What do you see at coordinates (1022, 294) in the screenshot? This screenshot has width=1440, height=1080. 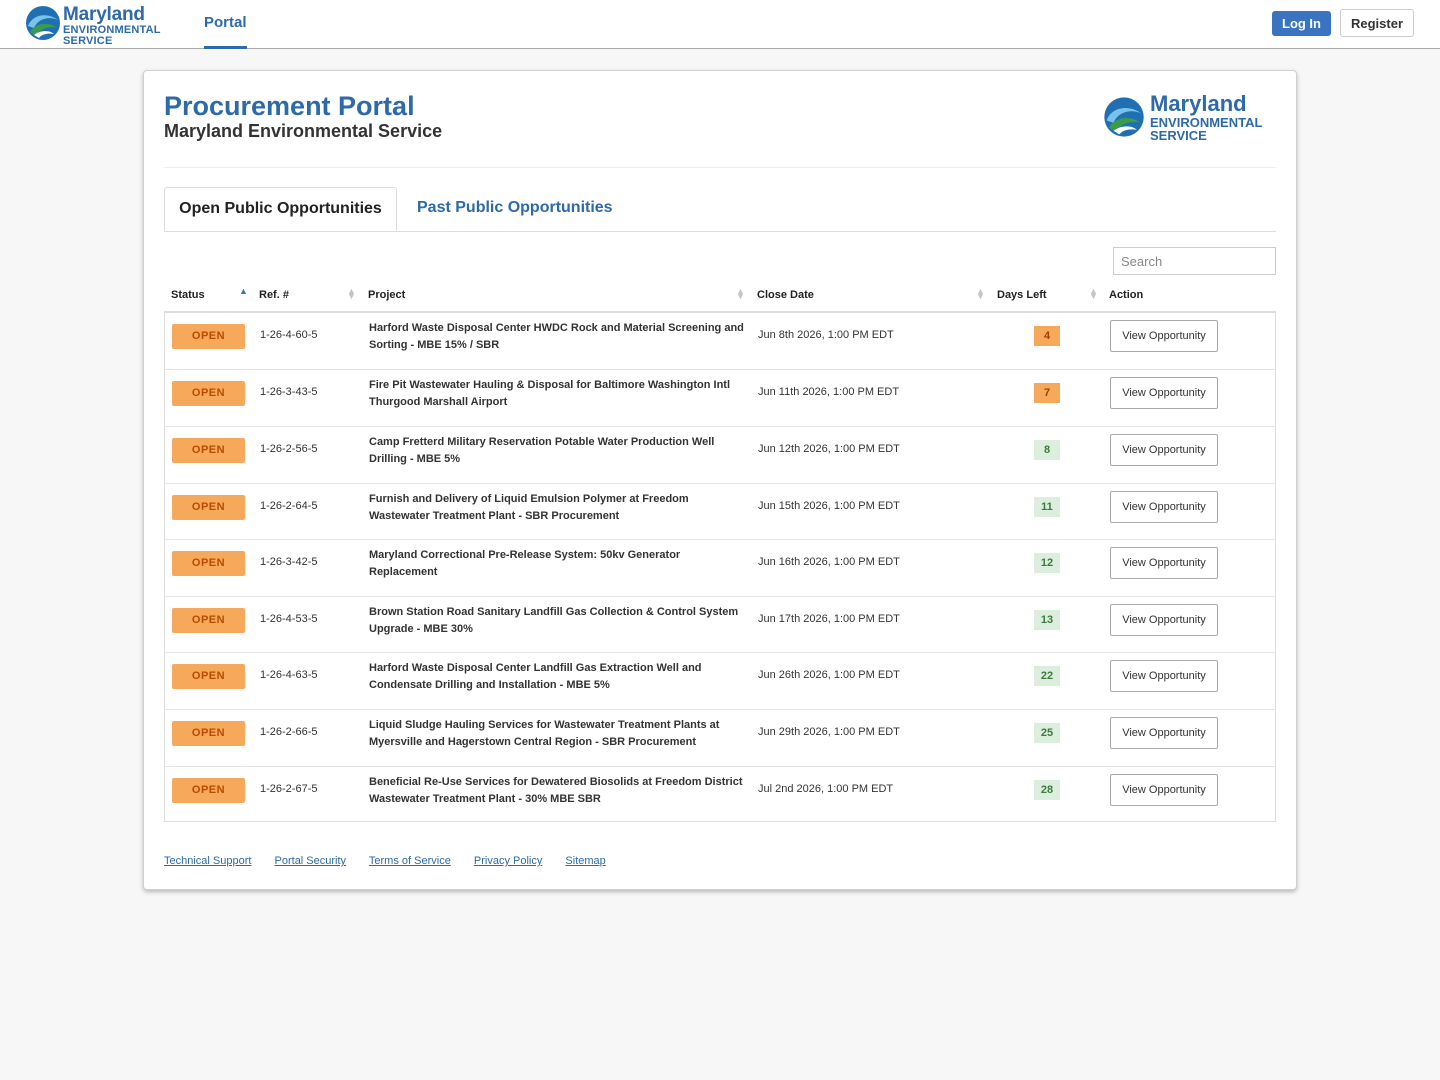 I see `column-header-days-left: Days Left` at bounding box center [1022, 294].